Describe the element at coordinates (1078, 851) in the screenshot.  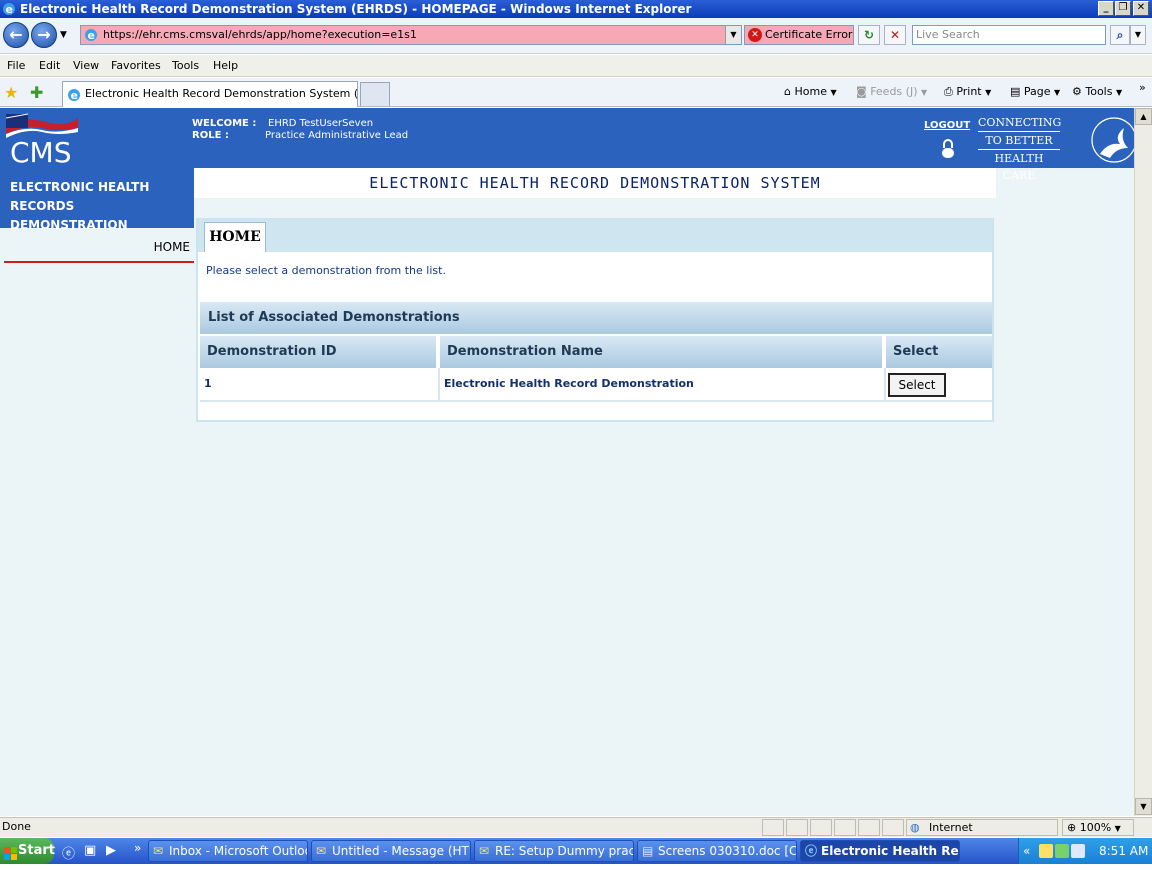
I see `tray-security-icon` at that location.